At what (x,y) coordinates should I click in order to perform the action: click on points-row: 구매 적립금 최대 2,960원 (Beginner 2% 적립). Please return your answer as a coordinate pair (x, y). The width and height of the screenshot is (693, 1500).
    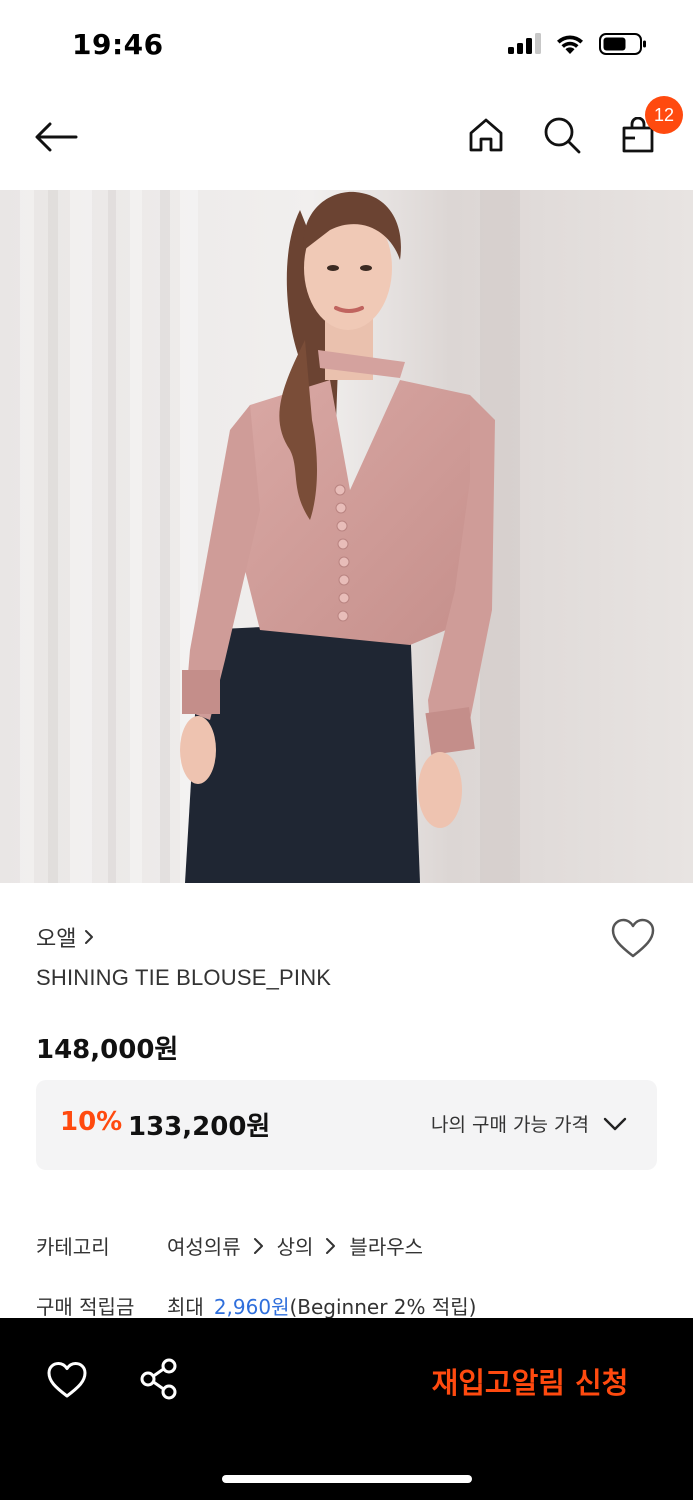
    Looking at the image, I should click on (256, 1305).